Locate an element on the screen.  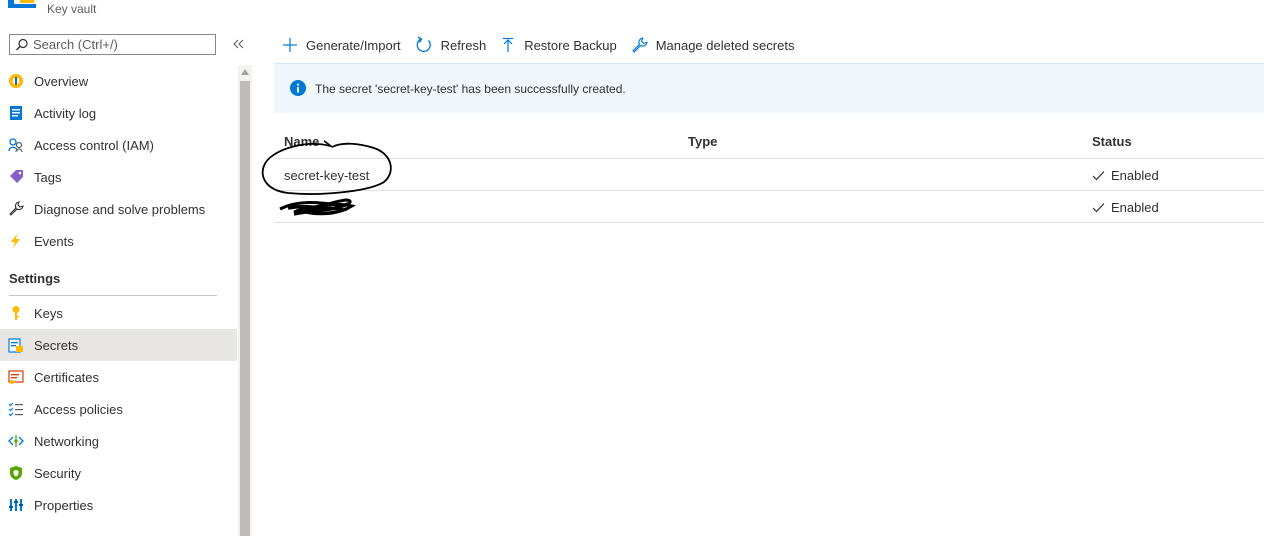
button-label: Restore Backup is located at coordinates (570, 45).